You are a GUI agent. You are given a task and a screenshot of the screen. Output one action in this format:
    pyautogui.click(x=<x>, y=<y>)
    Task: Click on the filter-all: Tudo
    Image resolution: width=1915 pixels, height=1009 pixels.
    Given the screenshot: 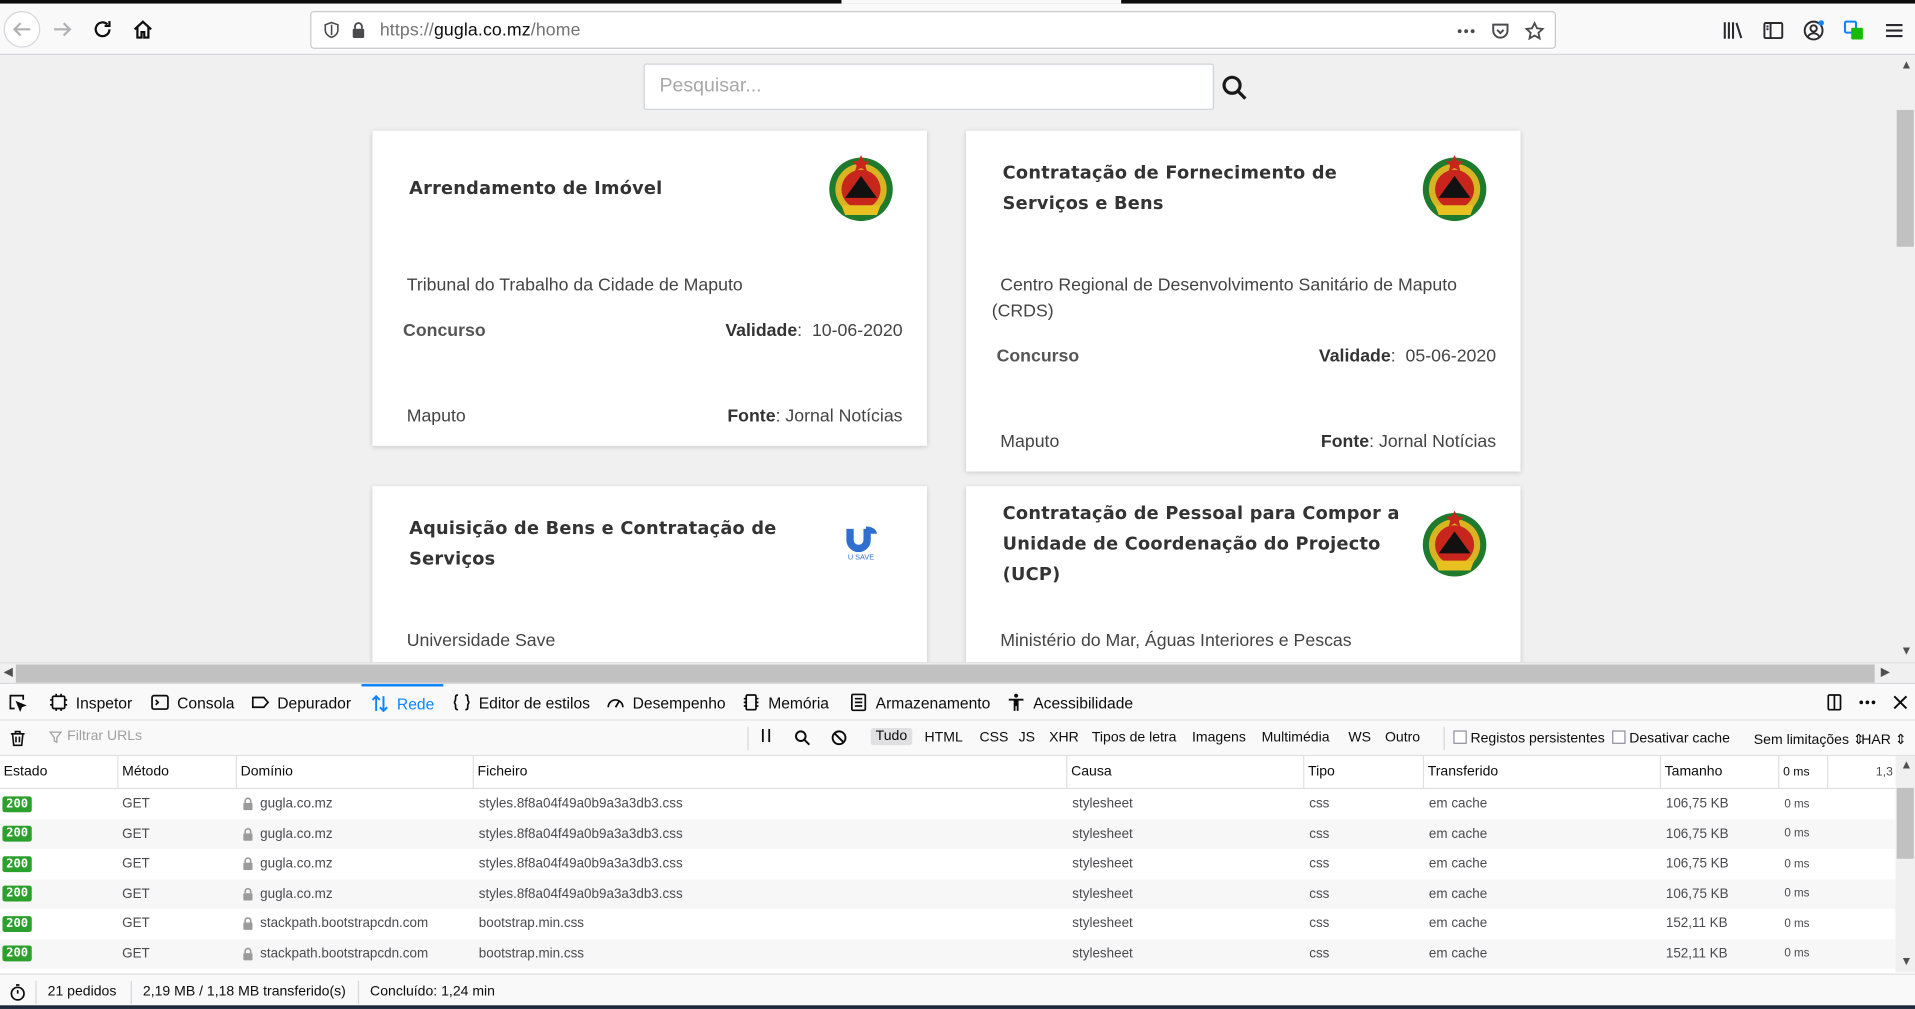 What is the action you would take?
    pyautogui.click(x=891, y=737)
    